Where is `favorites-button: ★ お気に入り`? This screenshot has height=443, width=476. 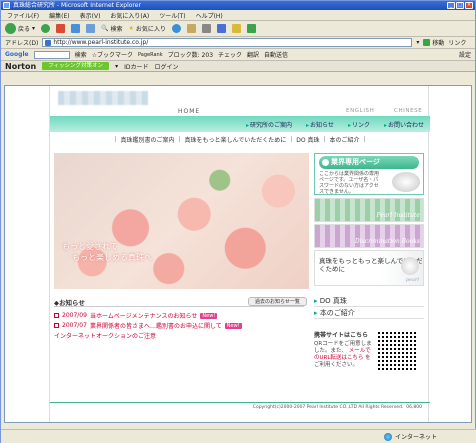 favorites-button: ★ お気に入り is located at coordinates (147, 28).